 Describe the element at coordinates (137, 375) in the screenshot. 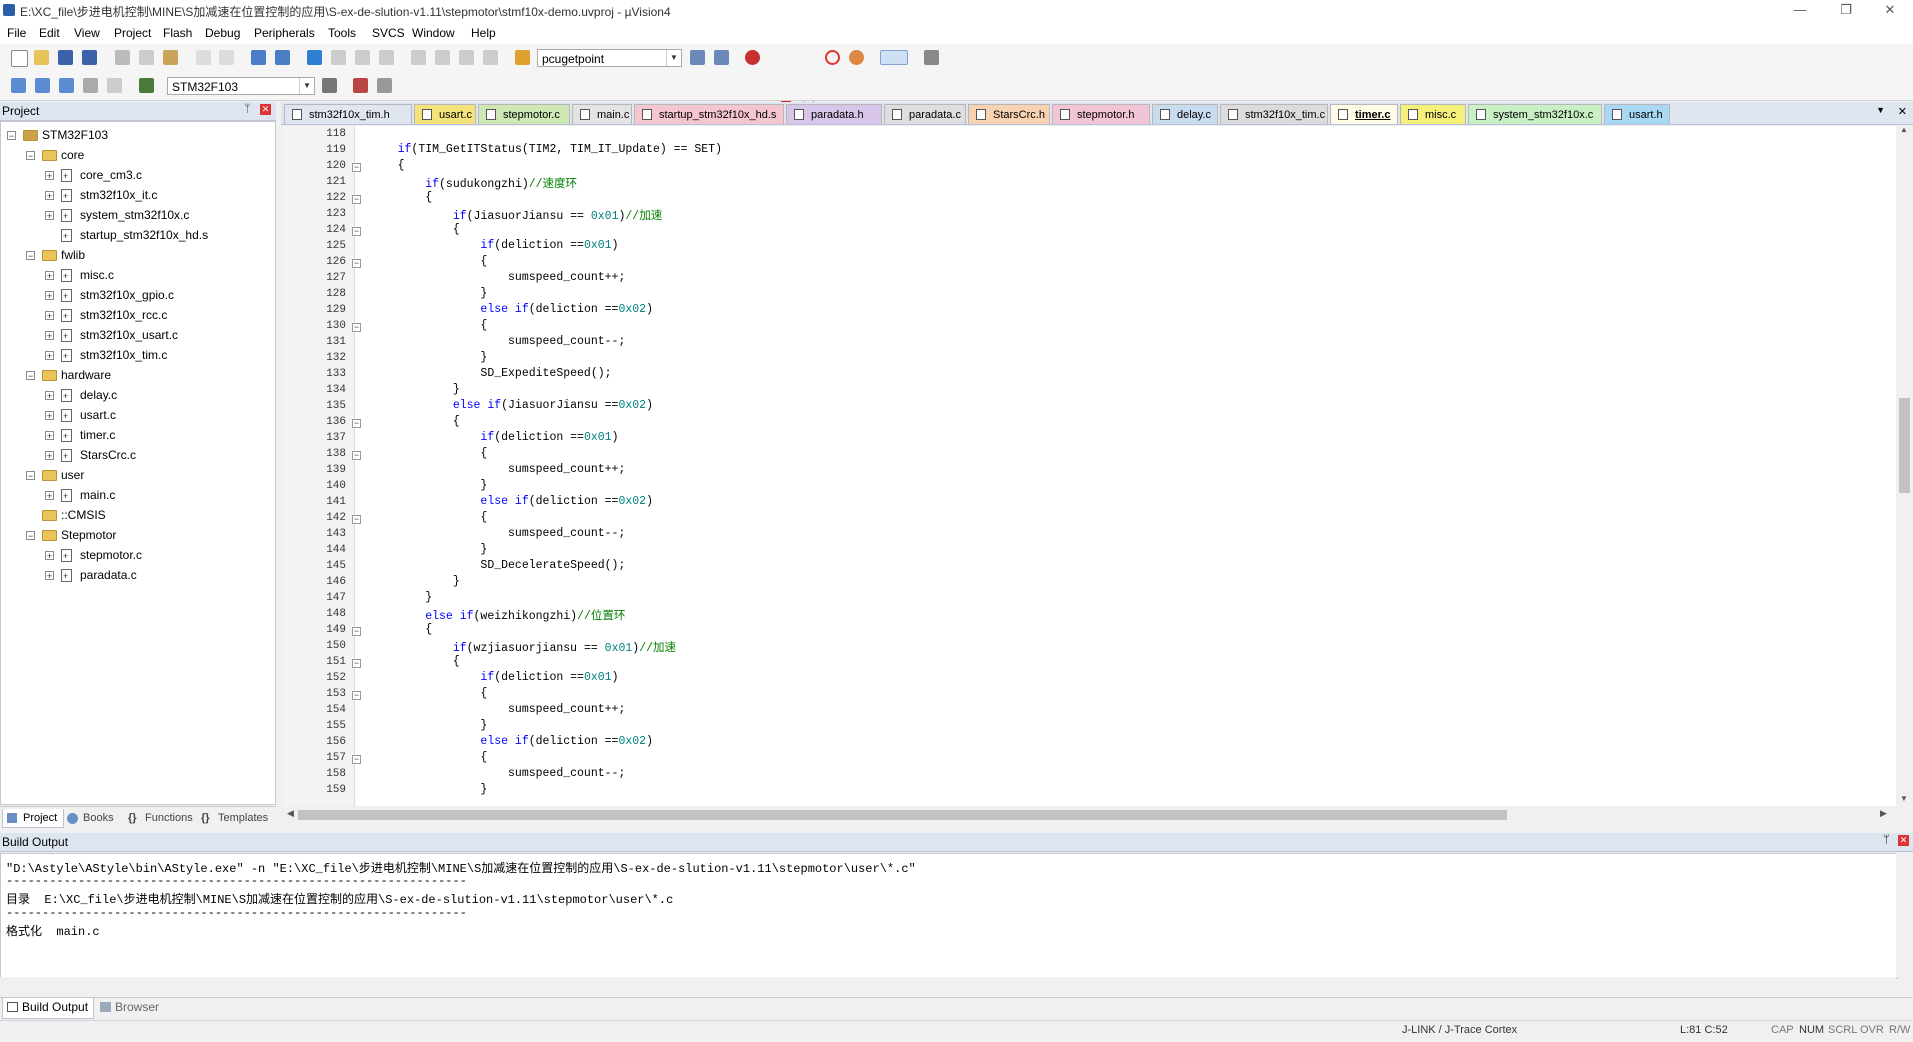

I see `tree-folder-item: − hardware` at that location.